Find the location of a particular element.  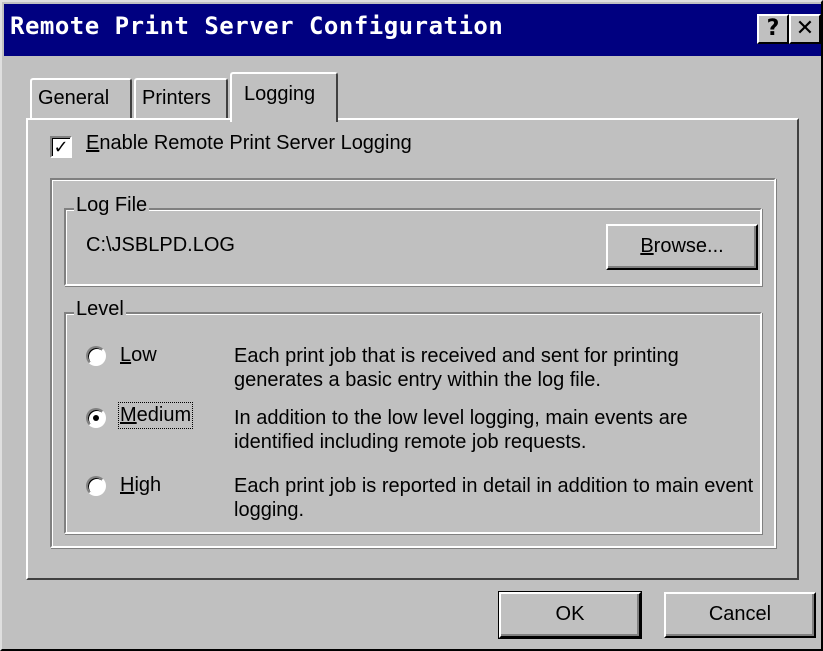

radio-high is located at coordinates (96, 486).